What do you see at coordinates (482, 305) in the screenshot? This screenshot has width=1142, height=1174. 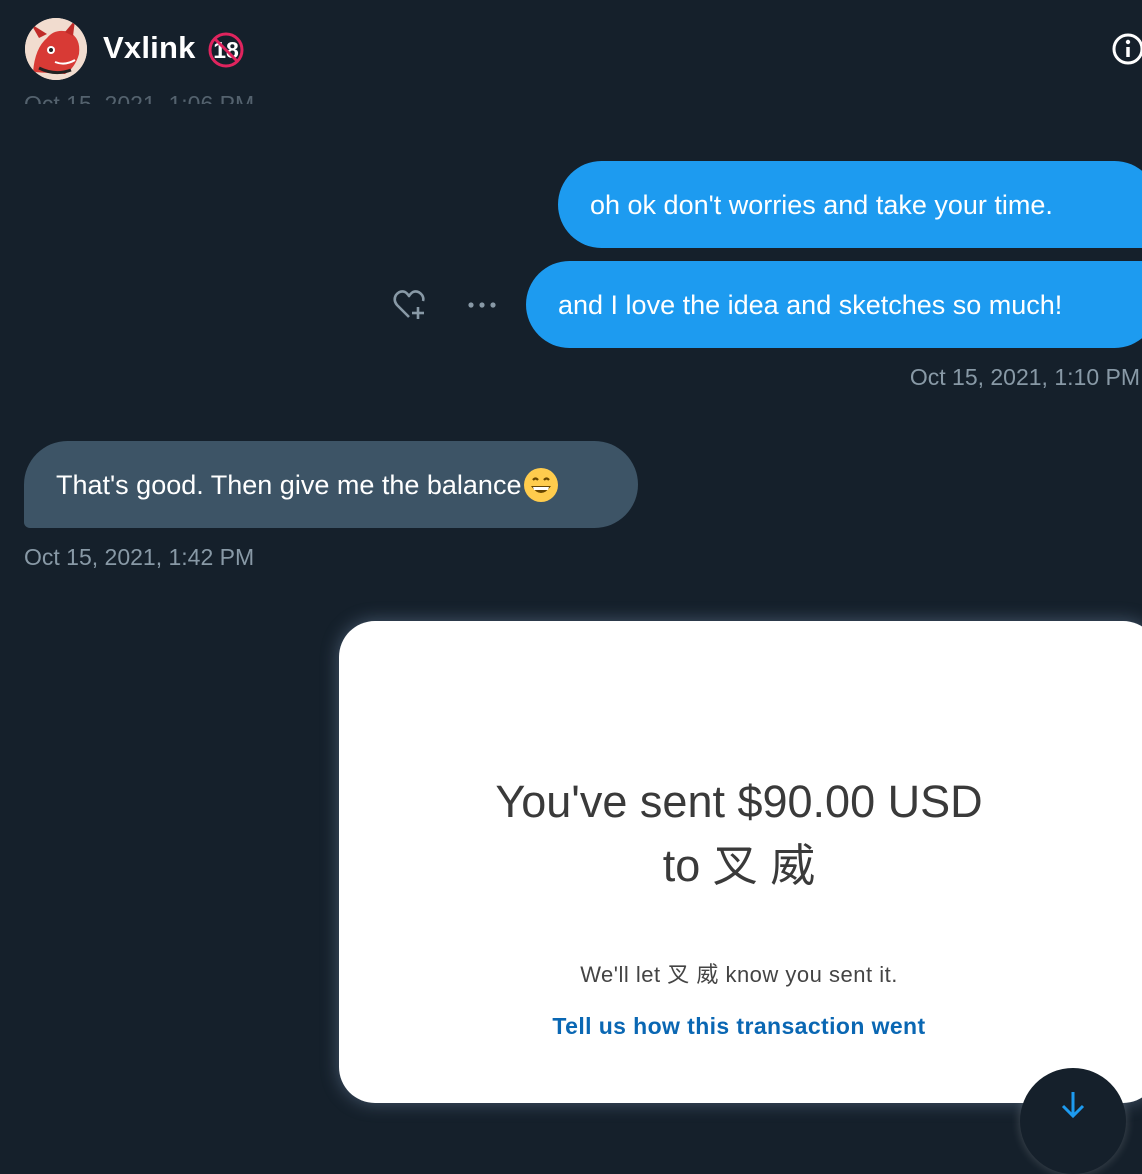 I see `more-horizontal-icon` at bounding box center [482, 305].